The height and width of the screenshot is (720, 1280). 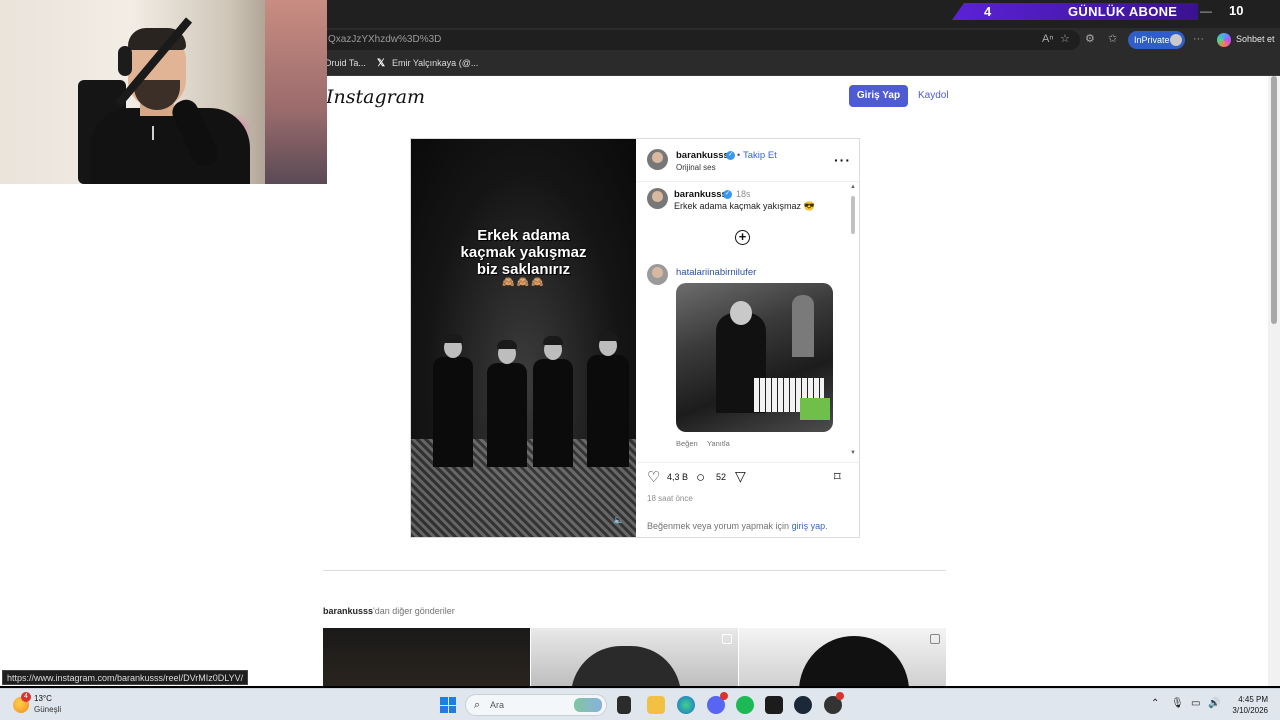 What do you see at coordinates (1176, 40) in the screenshot?
I see `profile-avatar` at bounding box center [1176, 40].